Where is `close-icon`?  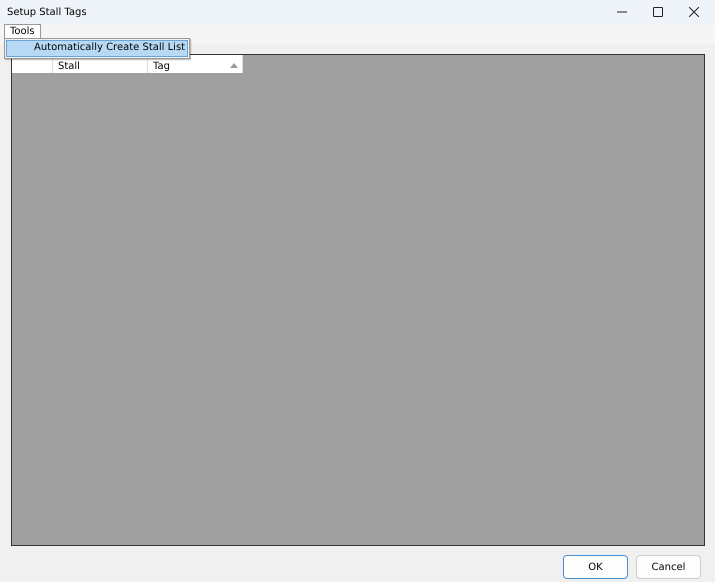 close-icon is located at coordinates (694, 12).